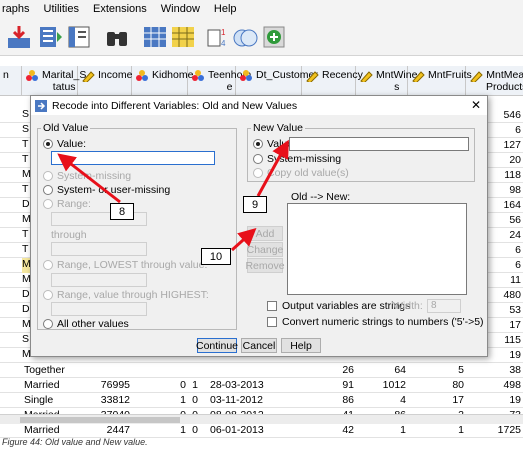 Image resolution: width=523 pixels, height=455 pixels. Describe the element at coordinates (120, 9) in the screenshot. I see `menu-extensions: Extensions` at that location.